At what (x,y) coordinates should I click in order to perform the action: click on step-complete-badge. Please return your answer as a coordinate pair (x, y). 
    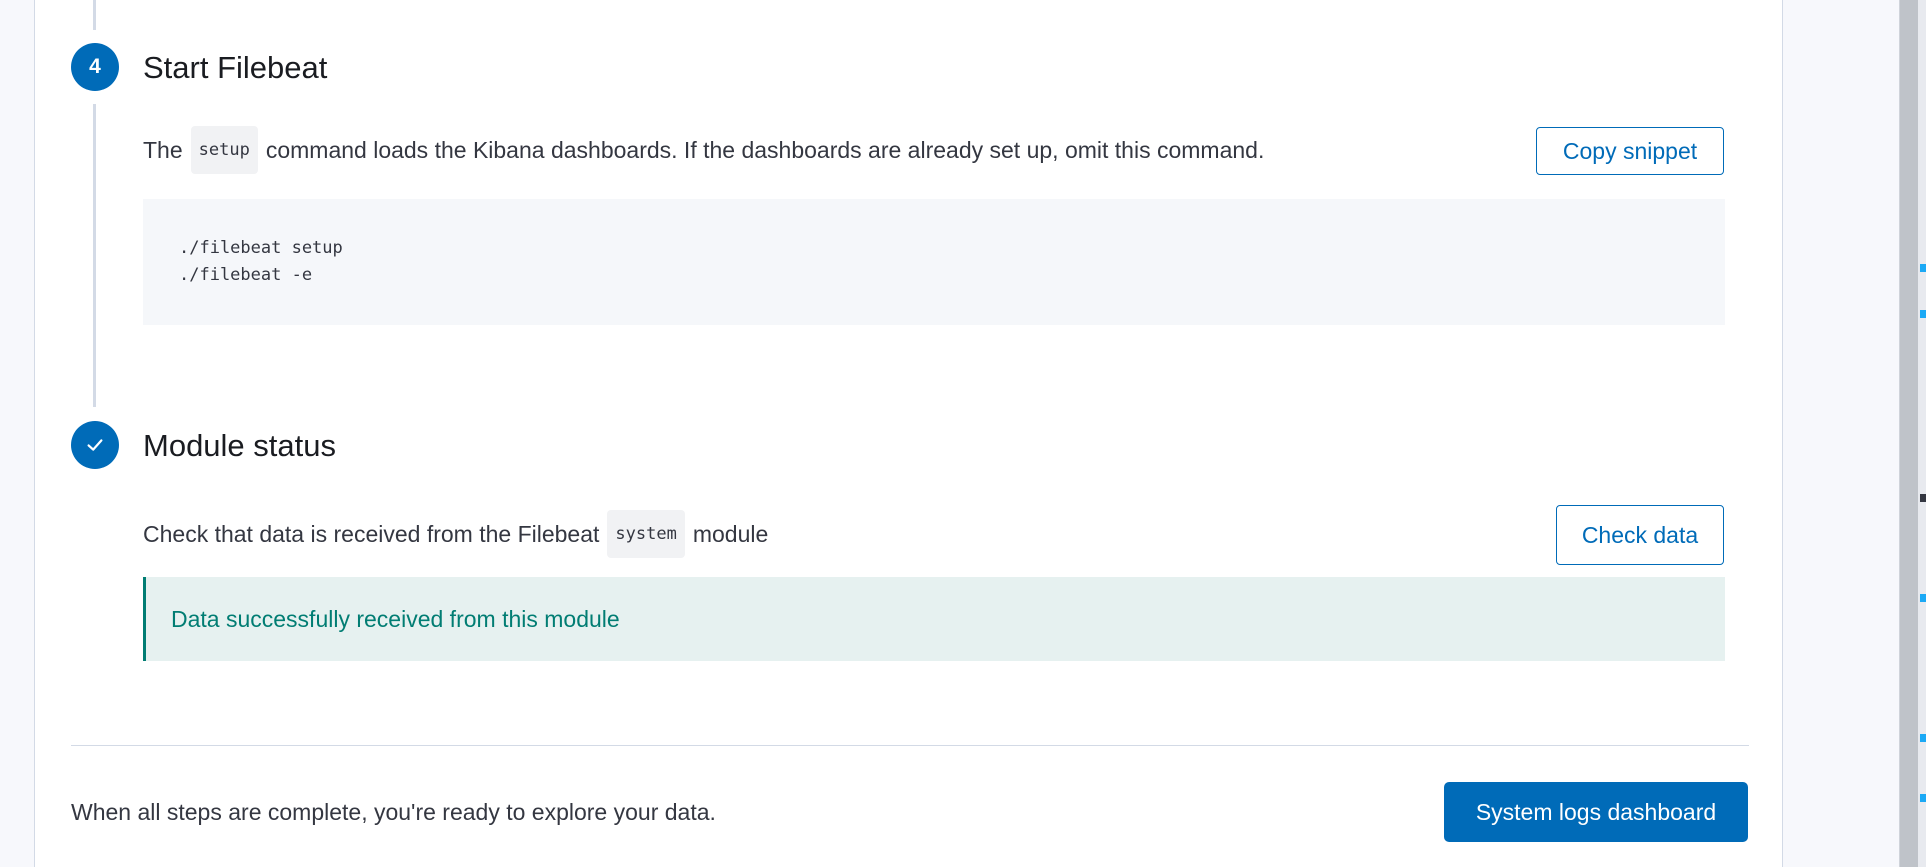
    Looking at the image, I should click on (95, 445).